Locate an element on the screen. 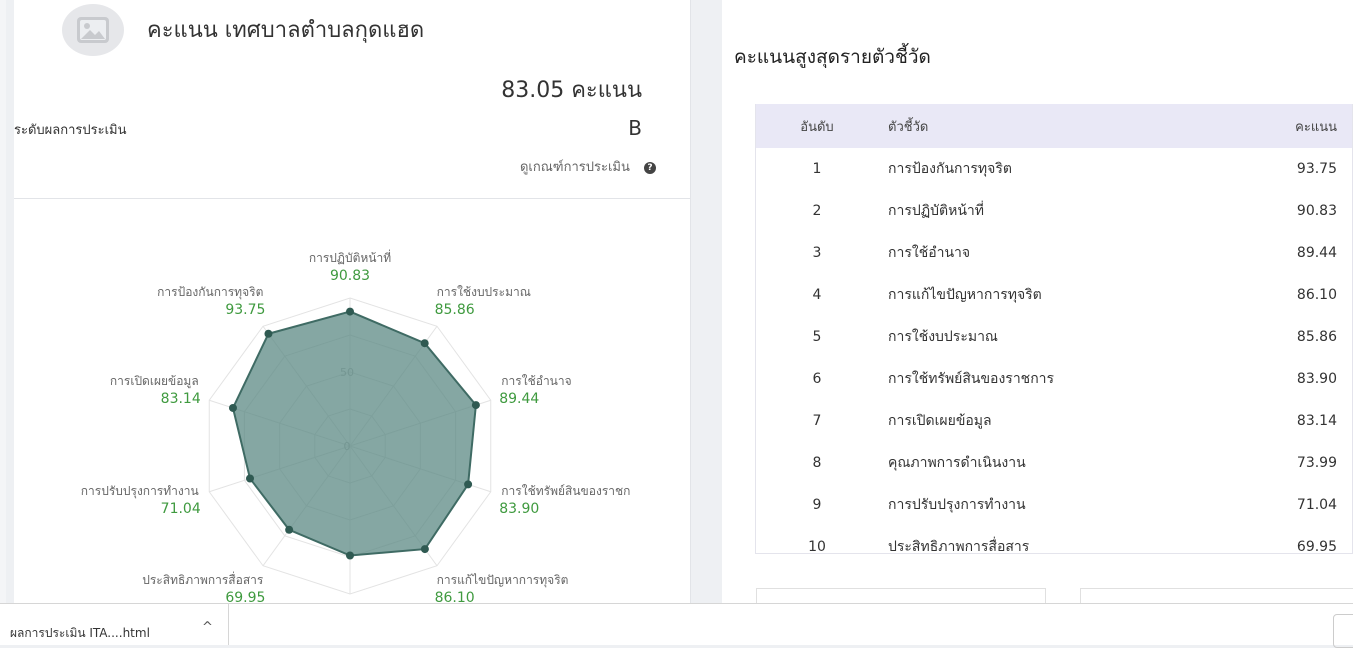 This screenshot has height=648, width=1353. download-bar: ผลการประเมิน ITA....html ^ is located at coordinates (676, 625).